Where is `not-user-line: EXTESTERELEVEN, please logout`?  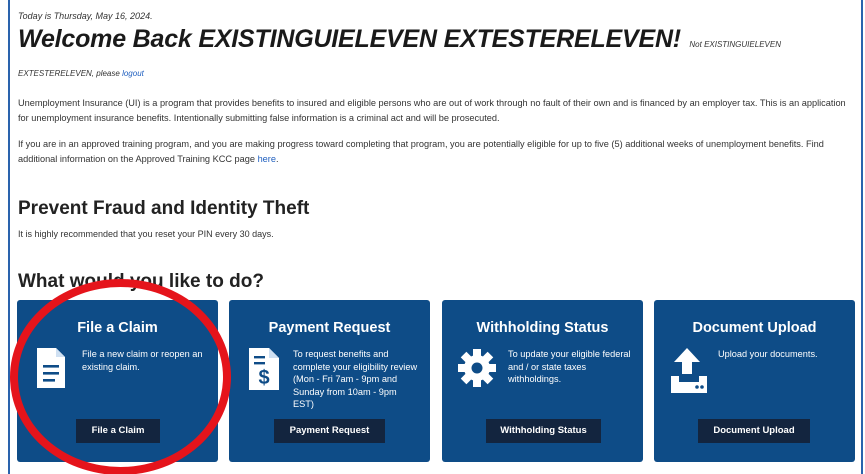 not-user-line: EXTESTERELEVEN, please logout is located at coordinates (81, 73).